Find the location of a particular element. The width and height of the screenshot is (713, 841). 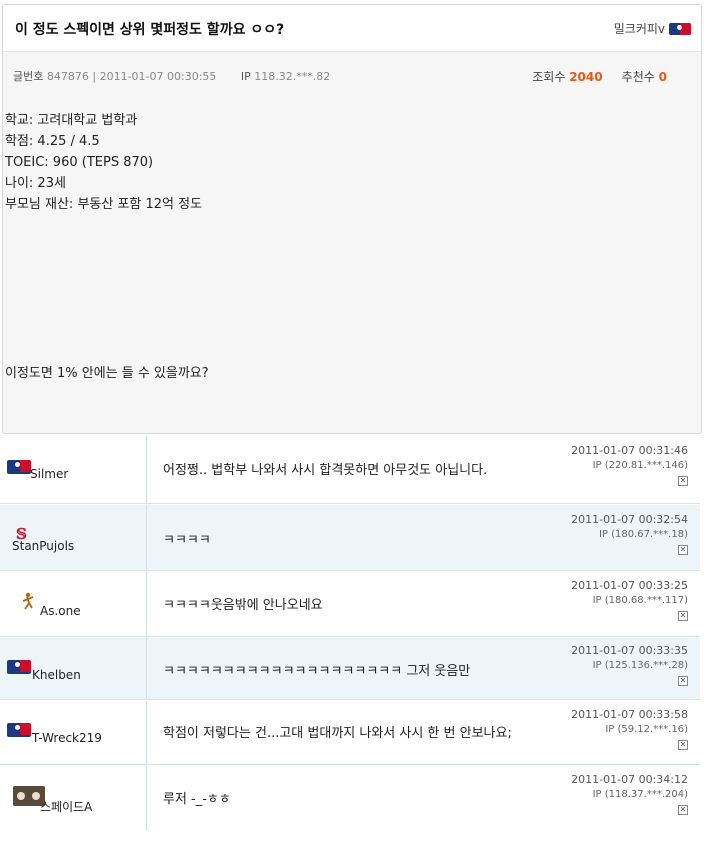

pitcher-icon is located at coordinates (20, 601).